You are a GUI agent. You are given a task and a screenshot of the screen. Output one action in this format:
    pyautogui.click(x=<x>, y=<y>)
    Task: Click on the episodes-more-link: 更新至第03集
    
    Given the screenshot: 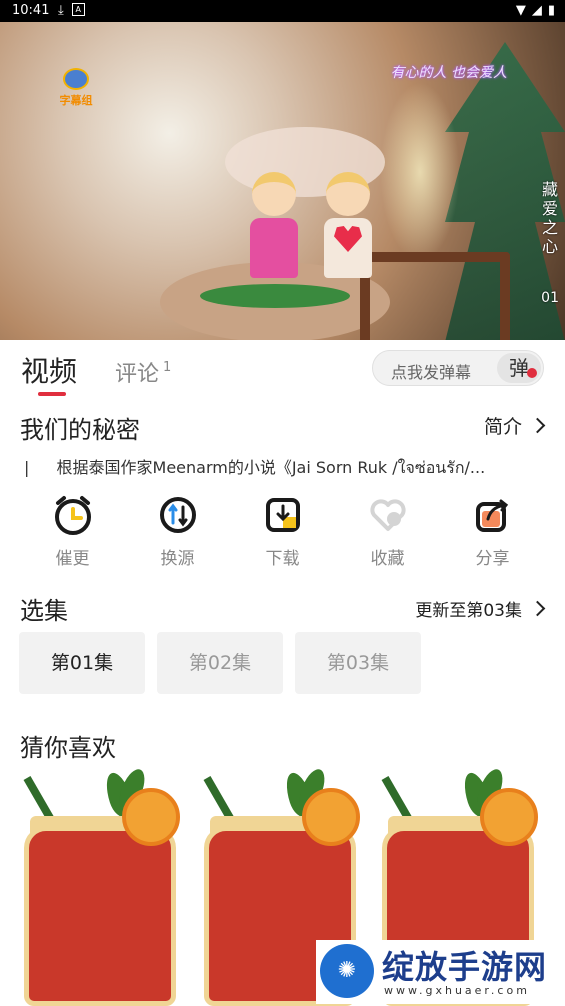 What is the action you would take?
    pyautogui.click(x=480, y=608)
    